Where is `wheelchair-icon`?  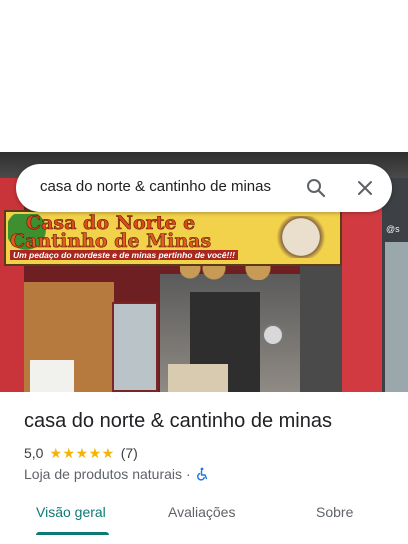 wheelchair-icon is located at coordinates (202, 474).